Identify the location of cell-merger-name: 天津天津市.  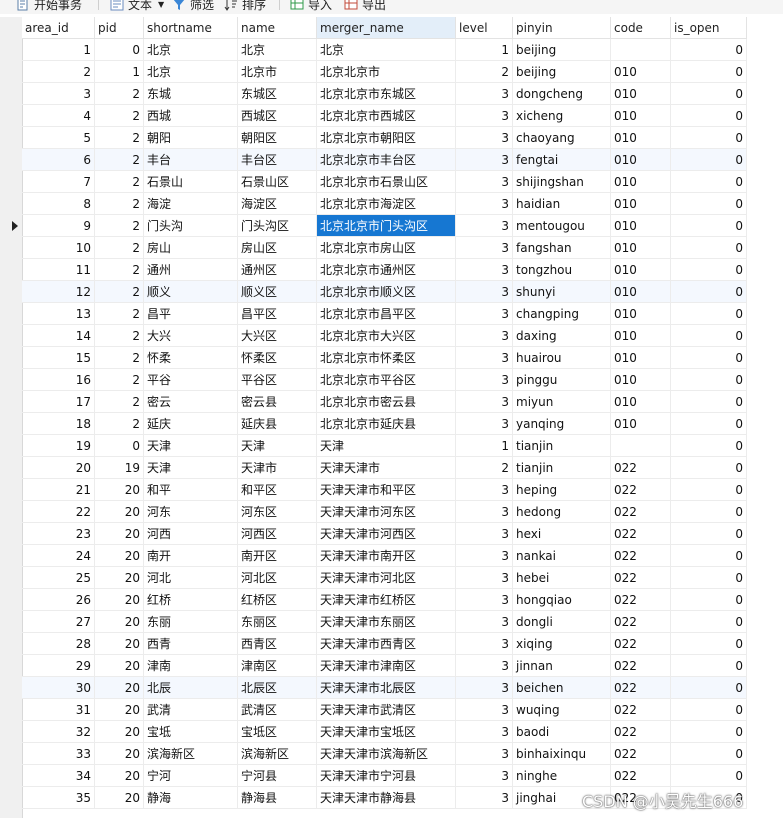
(386, 468).